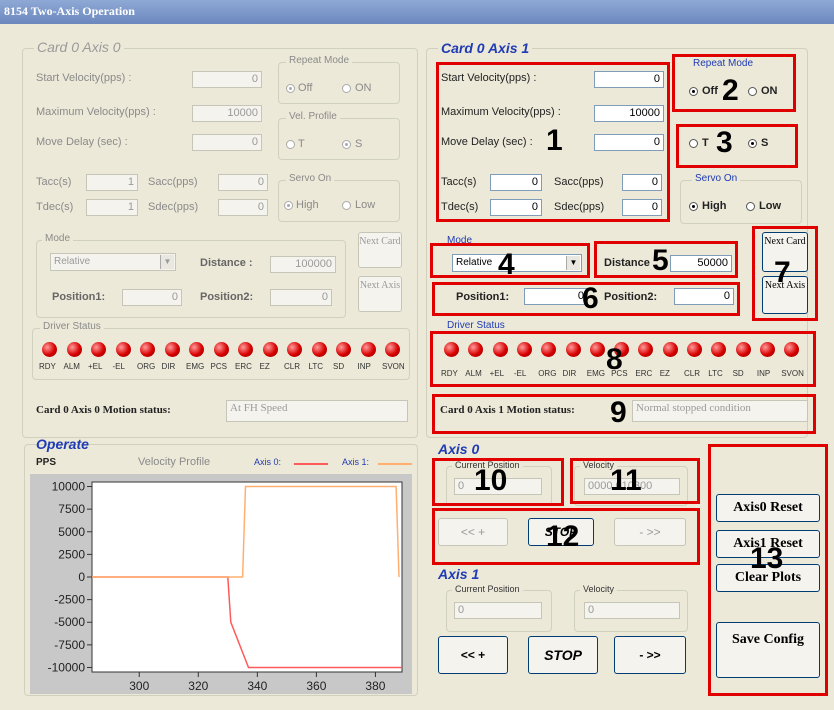  What do you see at coordinates (375, 686) in the screenshot?
I see `x-tick-label: 380` at bounding box center [375, 686].